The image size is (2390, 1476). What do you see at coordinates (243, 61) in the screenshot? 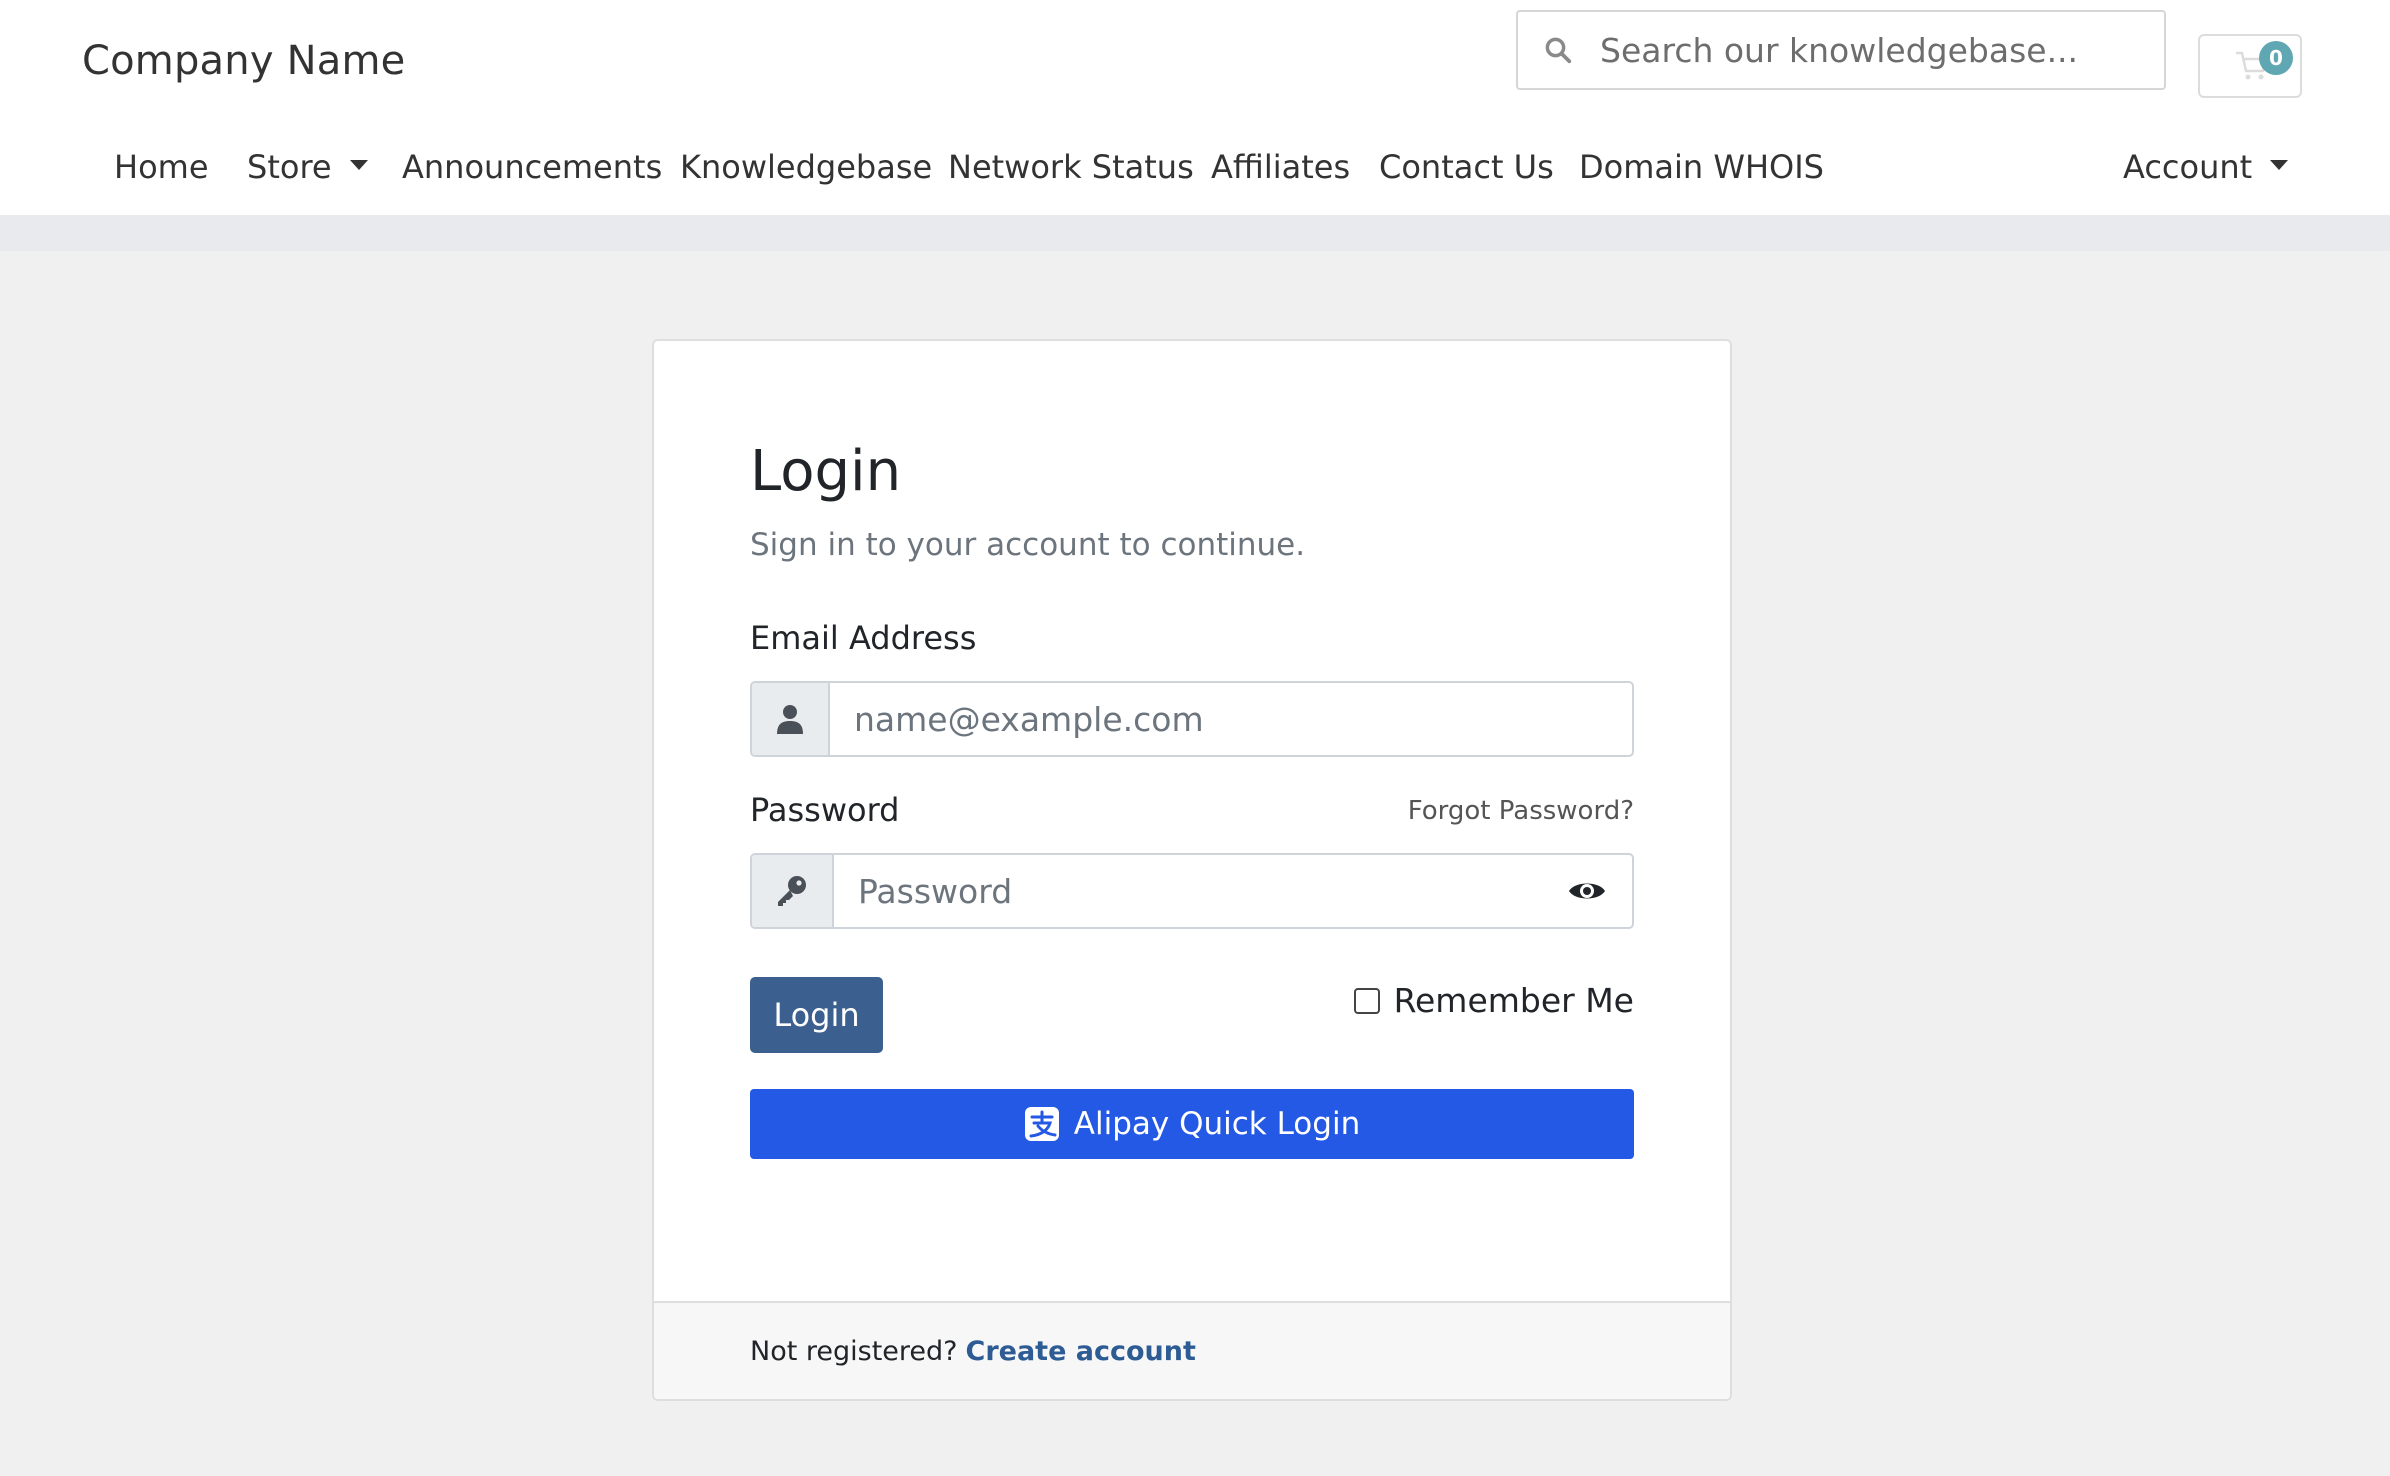
I see `brand-logo-text: Company Name` at bounding box center [243, 61].